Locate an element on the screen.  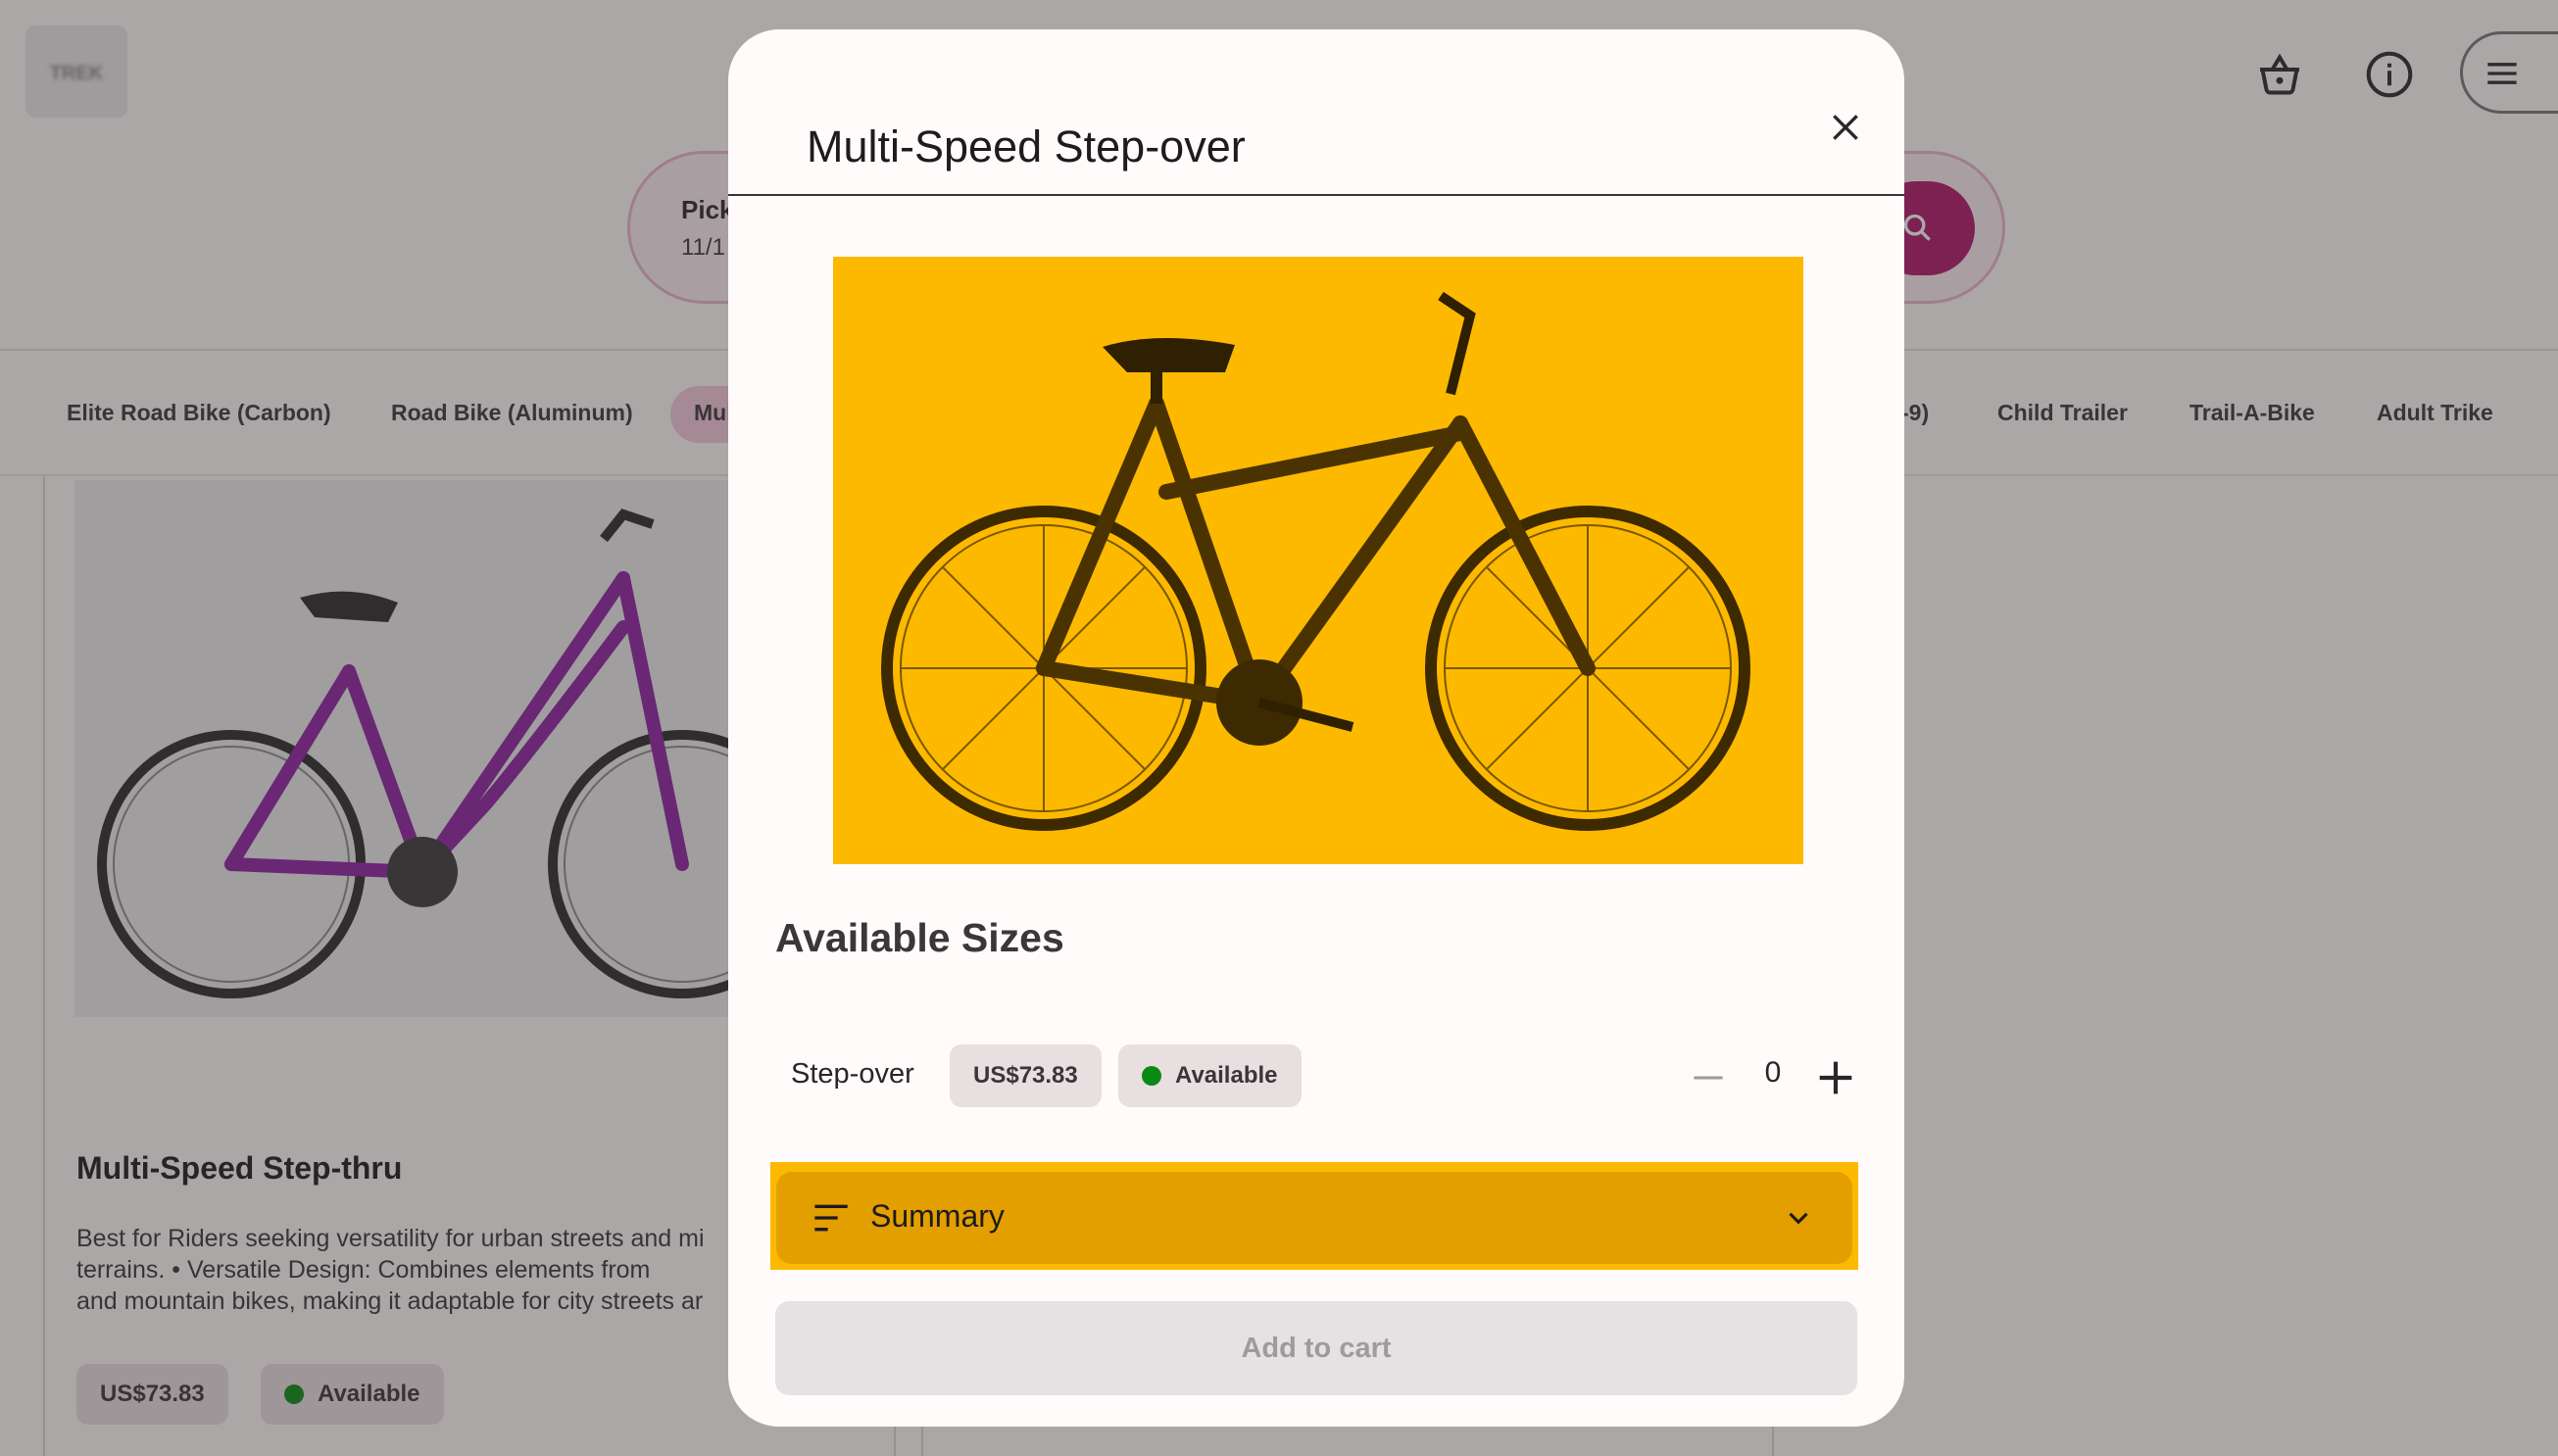
minus-icon is located at coordinates (1708, 1078).